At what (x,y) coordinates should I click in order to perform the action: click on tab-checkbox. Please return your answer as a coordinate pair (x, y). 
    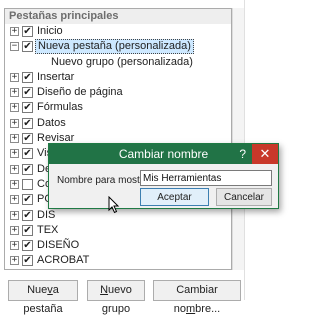
    Looking at the image, I should click on (27, 184).